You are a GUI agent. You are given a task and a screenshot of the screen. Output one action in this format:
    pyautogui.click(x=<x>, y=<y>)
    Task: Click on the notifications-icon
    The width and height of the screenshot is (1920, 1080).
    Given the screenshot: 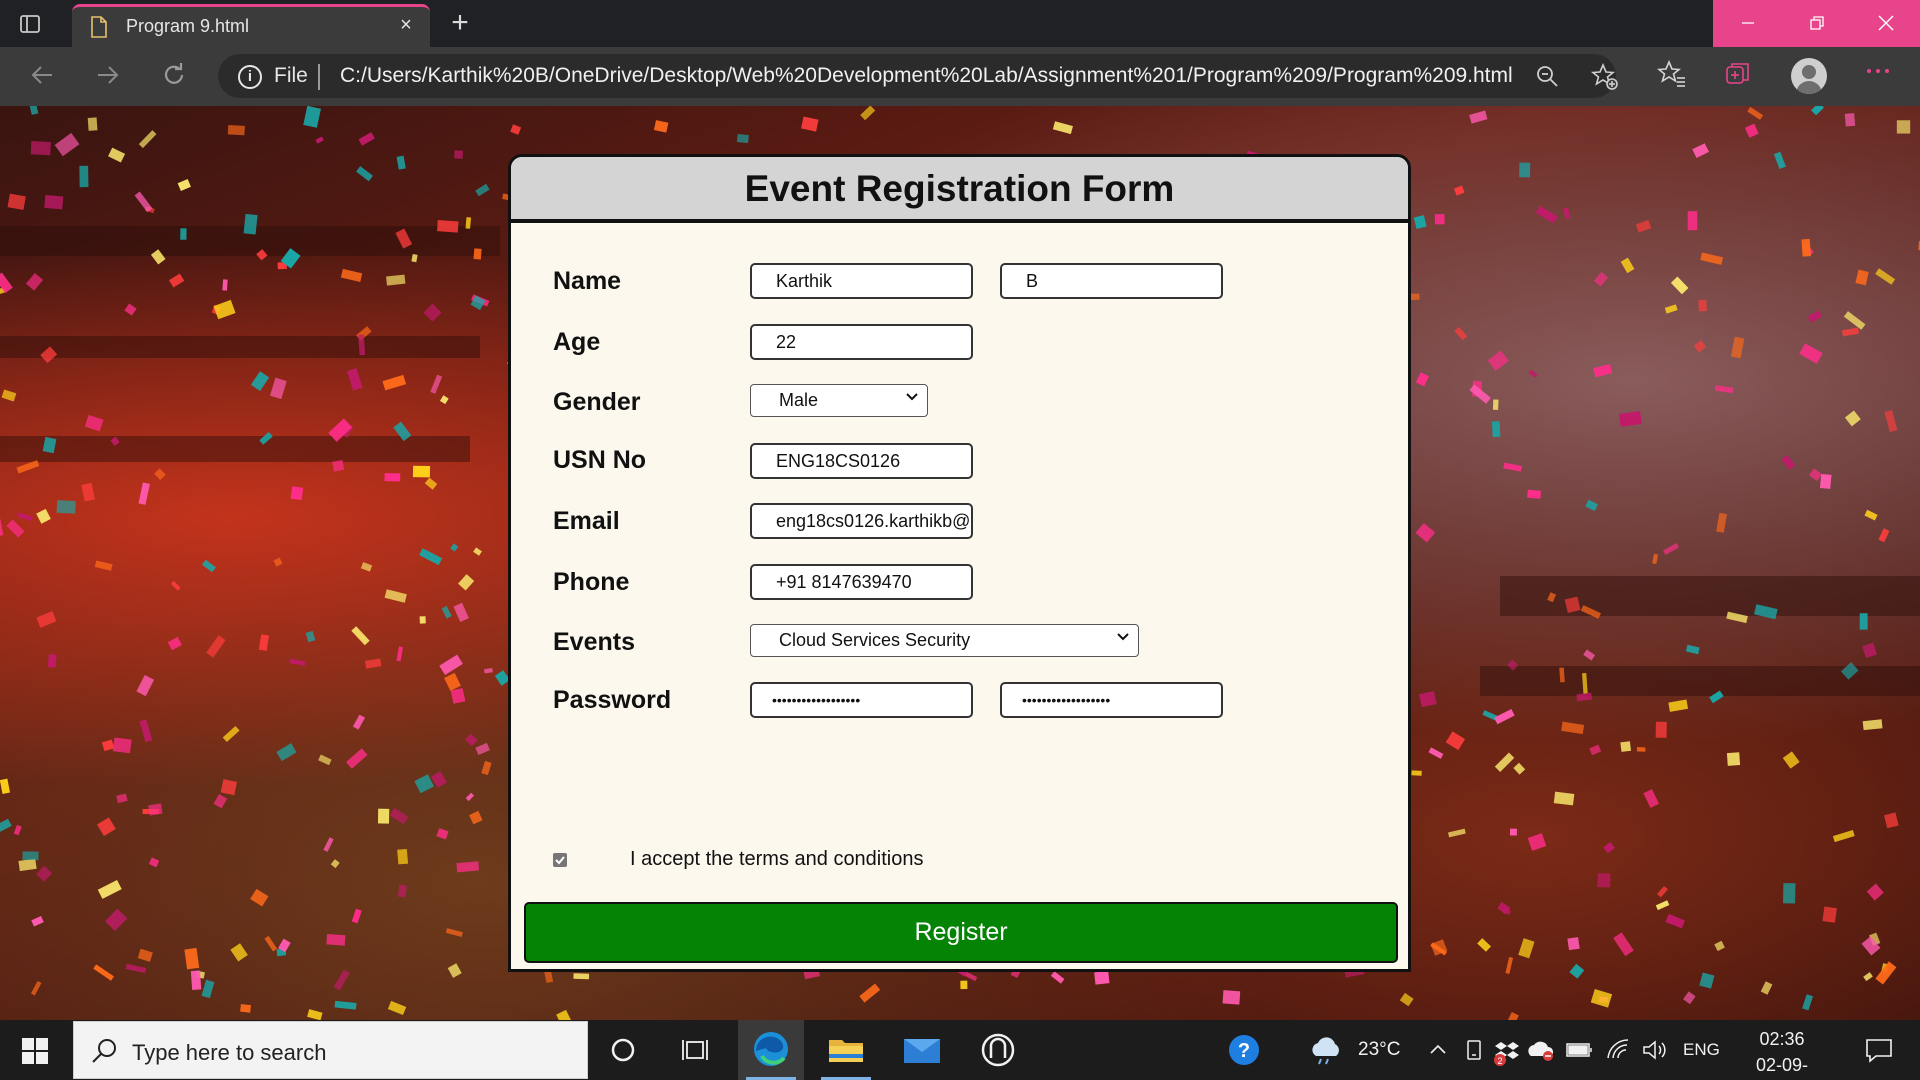 What is the action you would take?
    pyautogui.click(x=1879, y=1050)
    